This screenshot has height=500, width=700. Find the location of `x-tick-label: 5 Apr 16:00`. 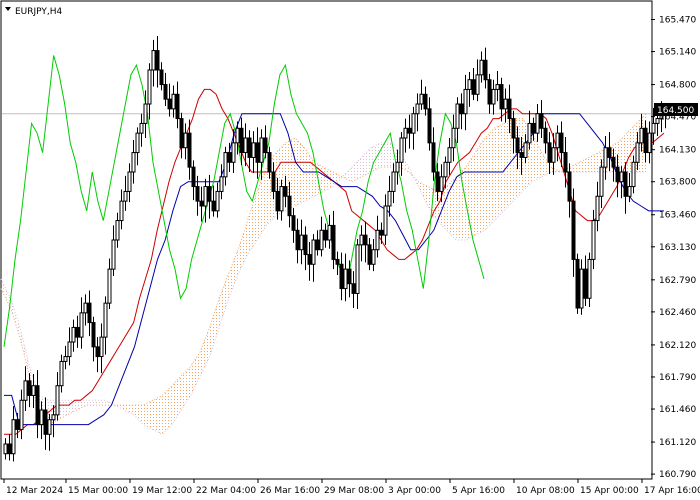

x-tick-label: 5 Apr 16:00 is located at coordinates (478, 491).